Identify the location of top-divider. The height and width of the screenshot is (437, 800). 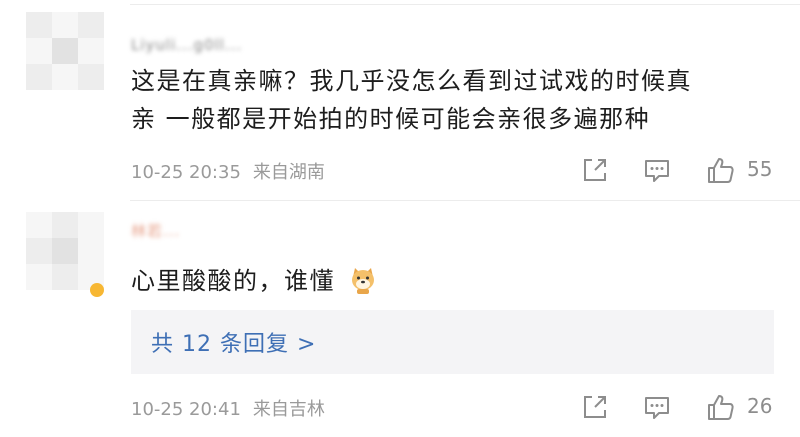
(465, 4).